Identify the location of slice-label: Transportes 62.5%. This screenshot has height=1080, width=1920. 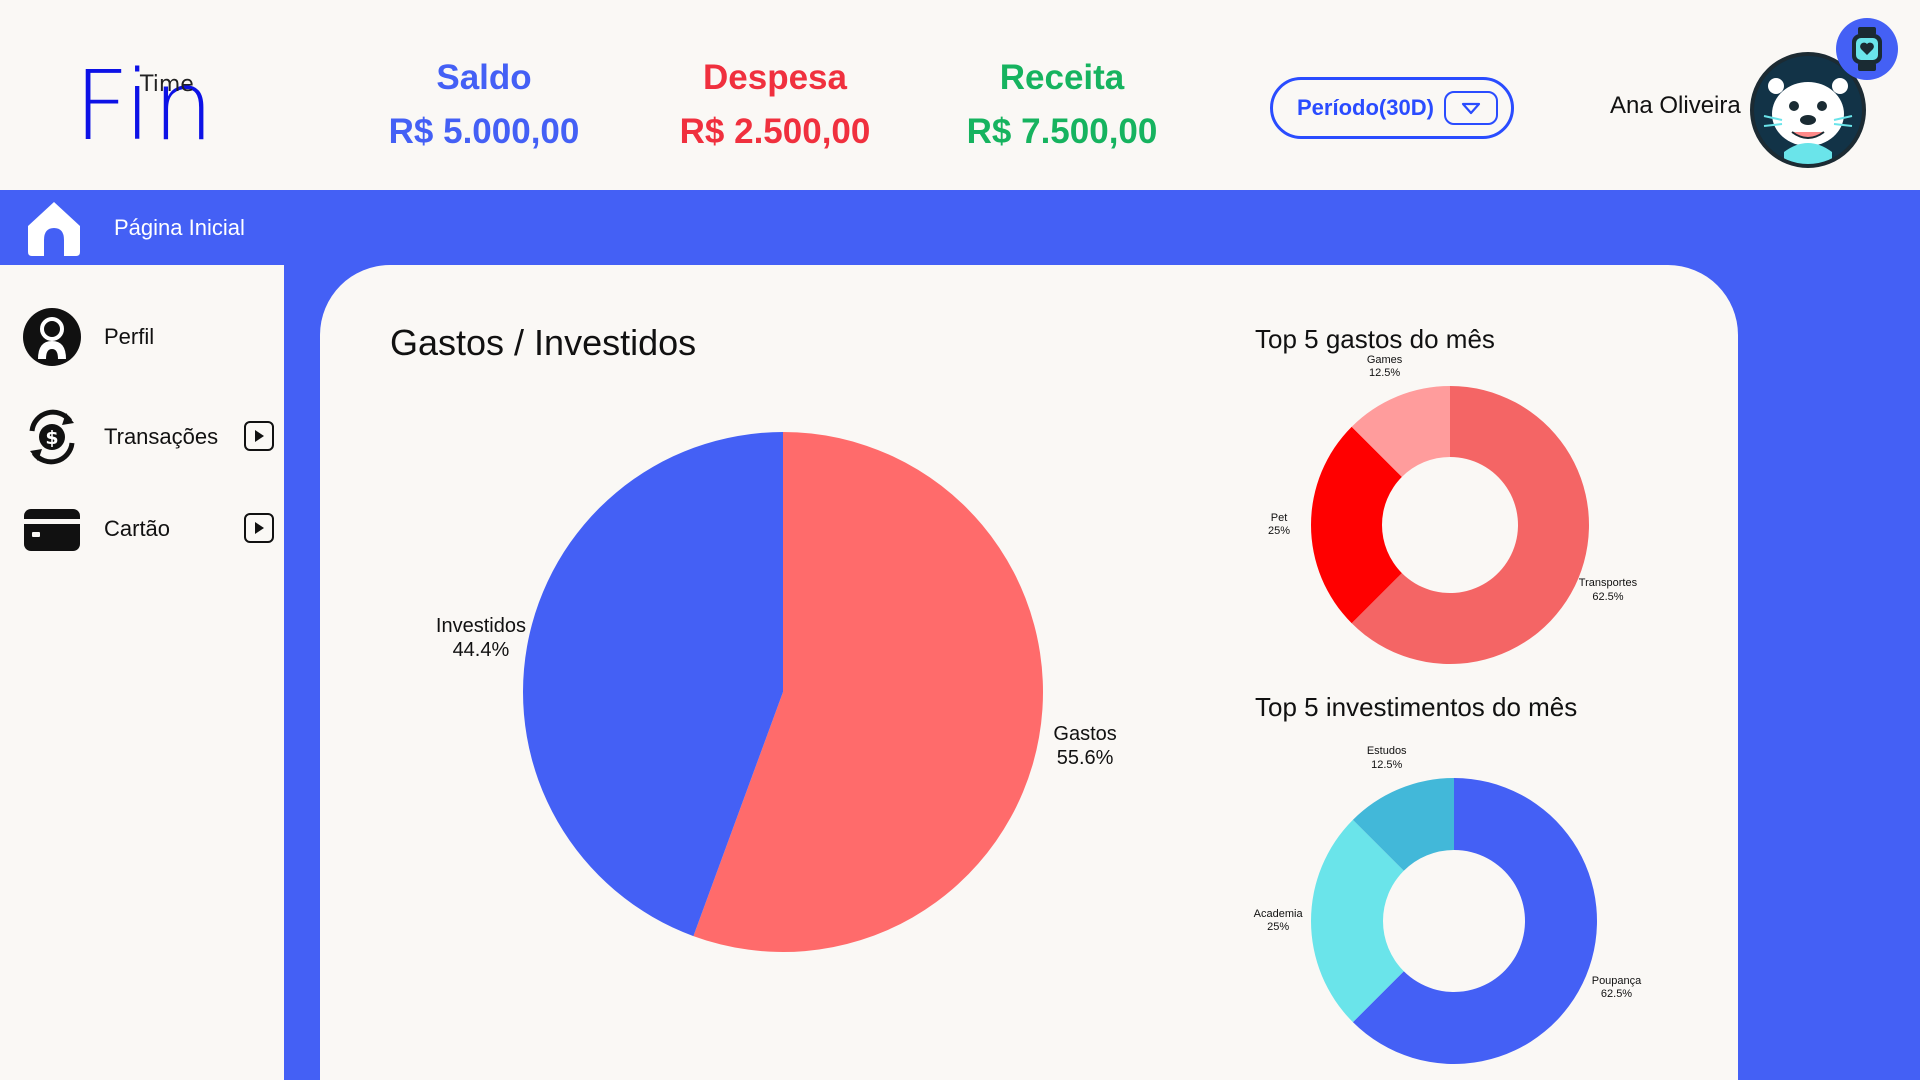
(1608, 590).